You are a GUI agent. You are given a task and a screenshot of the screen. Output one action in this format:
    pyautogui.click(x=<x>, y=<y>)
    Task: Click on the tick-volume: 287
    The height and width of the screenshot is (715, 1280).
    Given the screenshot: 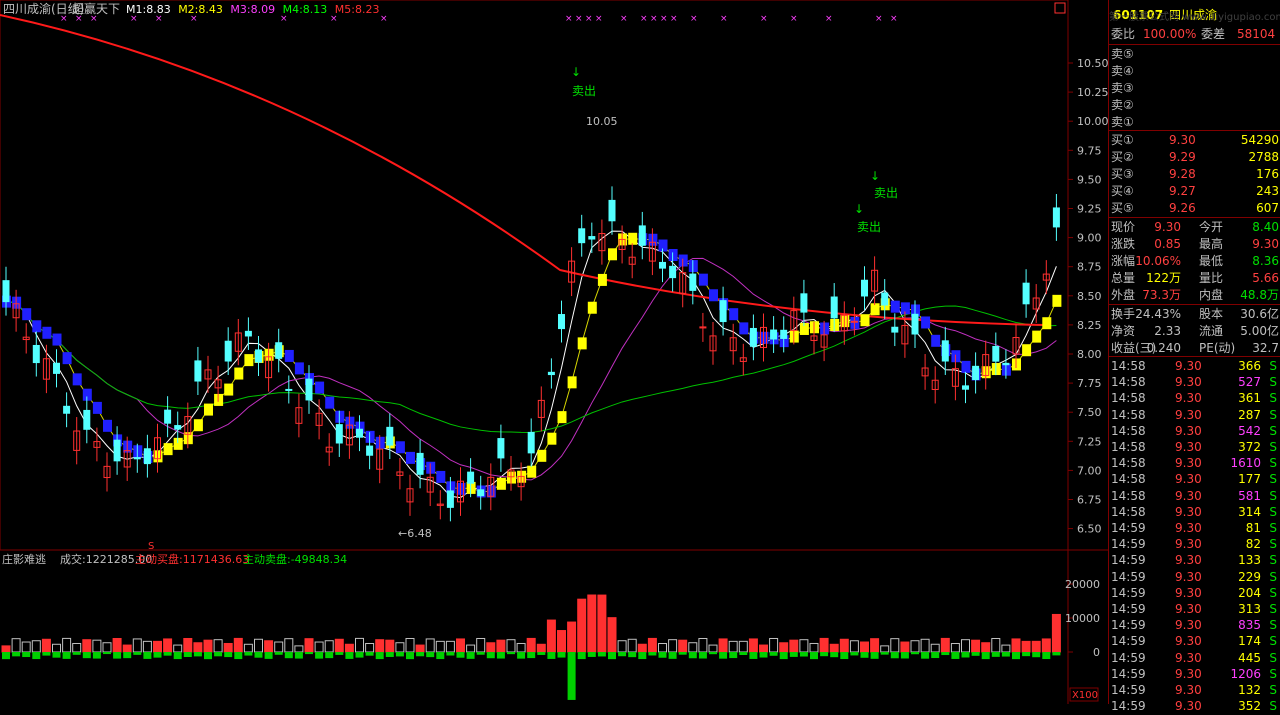 What is the action you would take?
    pyautogui.click(x=1249, y=414)
    